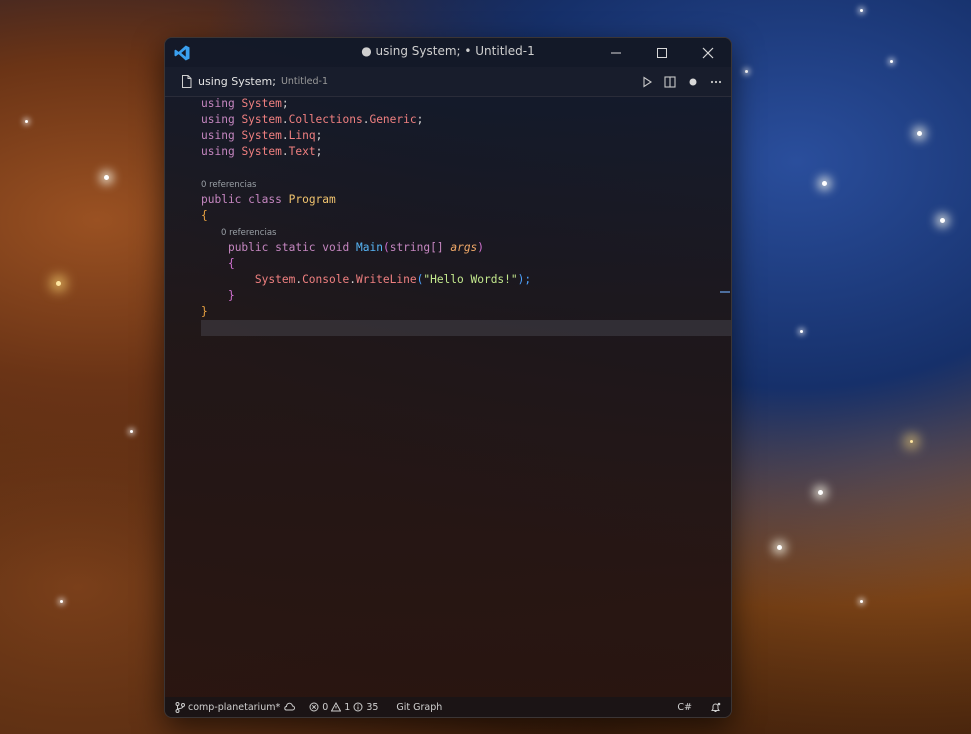  What do you see at coordinates (358, 707) in the screenshot?
I see `info-icon` at bounding box center [358, 707].